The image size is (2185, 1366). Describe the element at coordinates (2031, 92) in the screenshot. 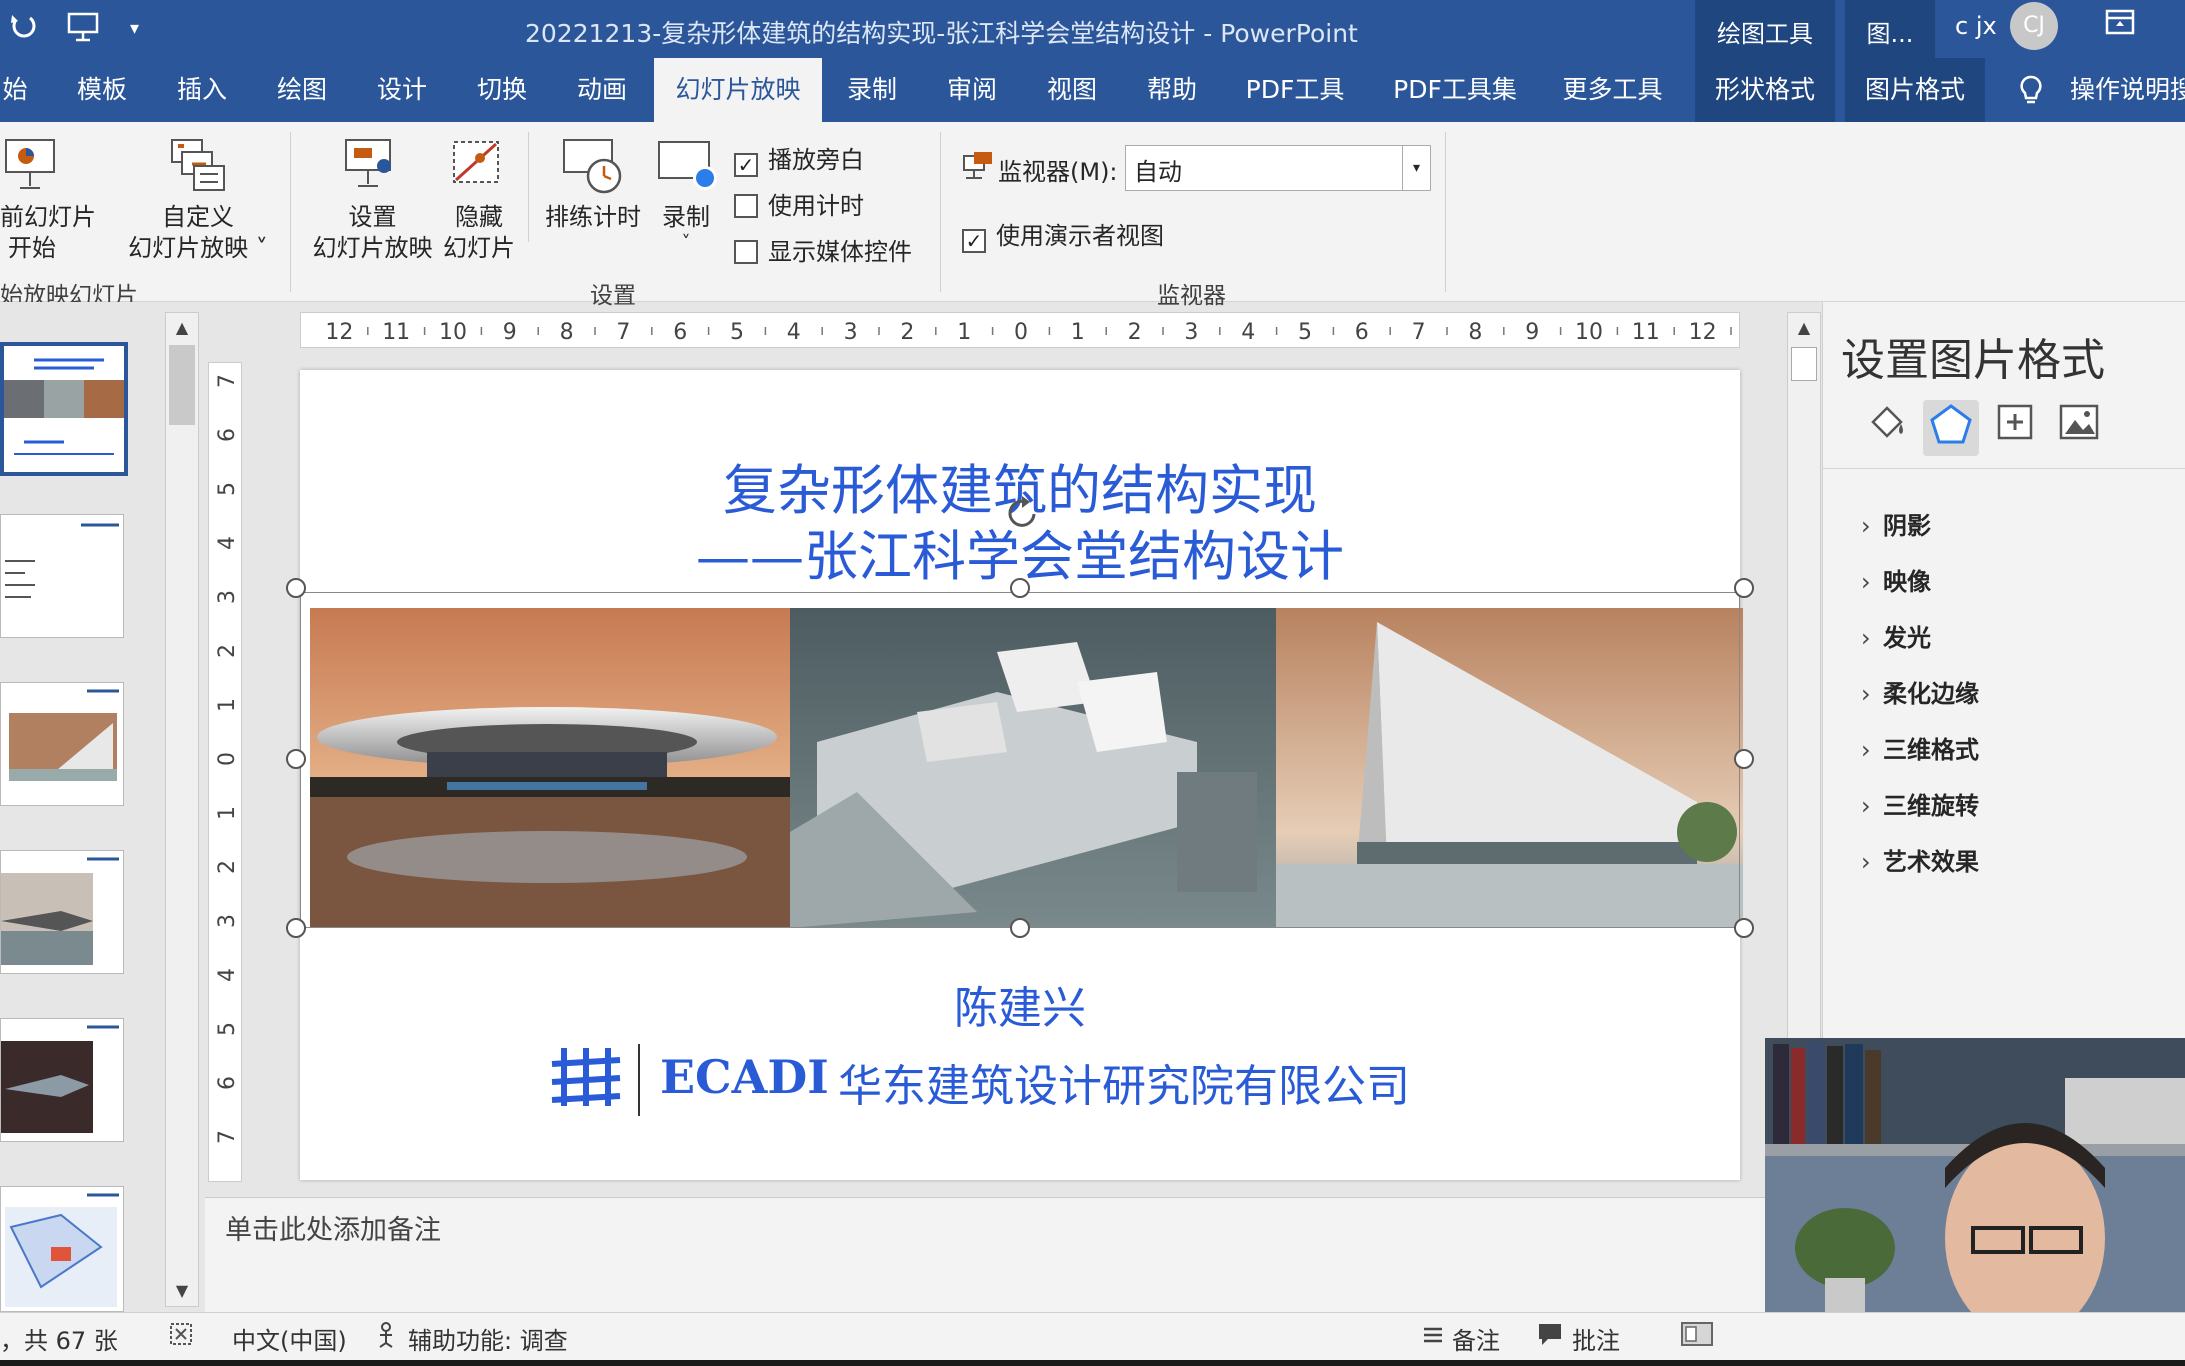

I see `lightbulb-icon` at that location.